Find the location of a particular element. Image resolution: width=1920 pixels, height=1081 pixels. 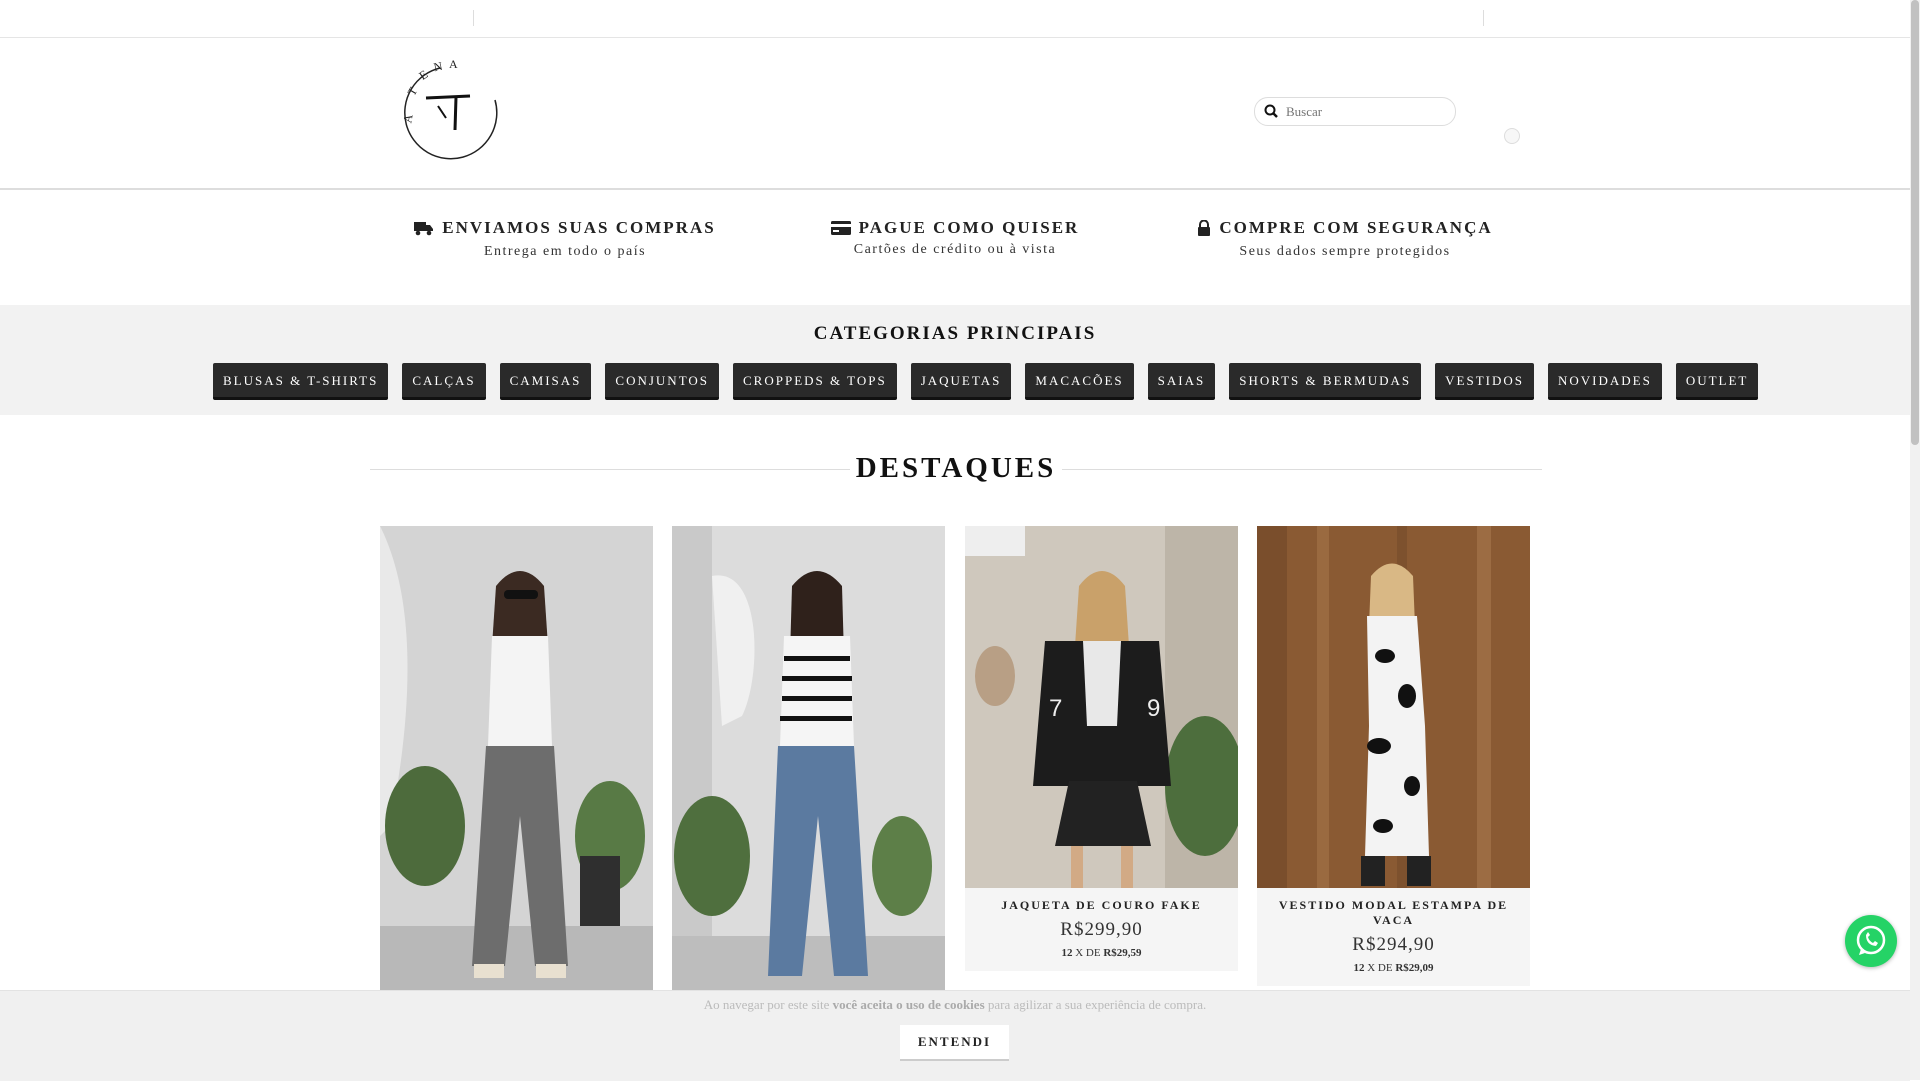

featured-header: DESTAQUES is located at coordinates (956, 470).